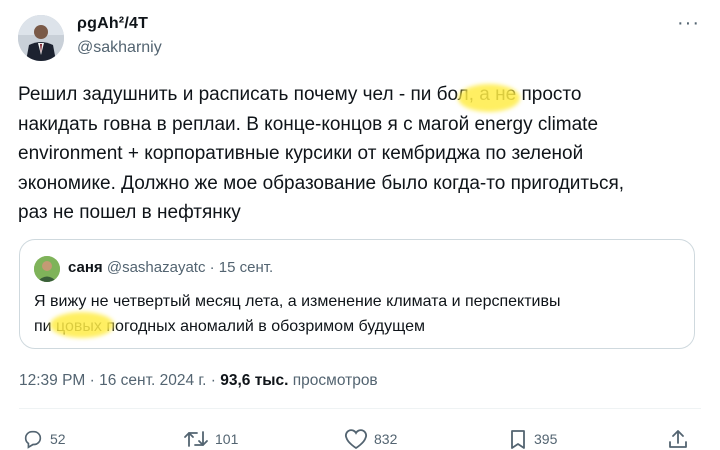 The width and height of the screenshot is (720, 450). Describe the element at coordinates (333, 380) in the screenshot. I see `views-label: просмотров` at that location.